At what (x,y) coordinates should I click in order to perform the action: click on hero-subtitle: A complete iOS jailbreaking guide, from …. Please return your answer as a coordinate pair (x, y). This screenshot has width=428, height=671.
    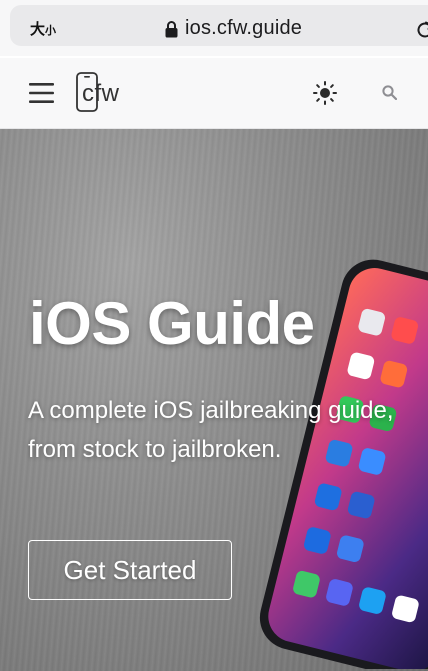
    Looking at the image, I should click on (211, 430).